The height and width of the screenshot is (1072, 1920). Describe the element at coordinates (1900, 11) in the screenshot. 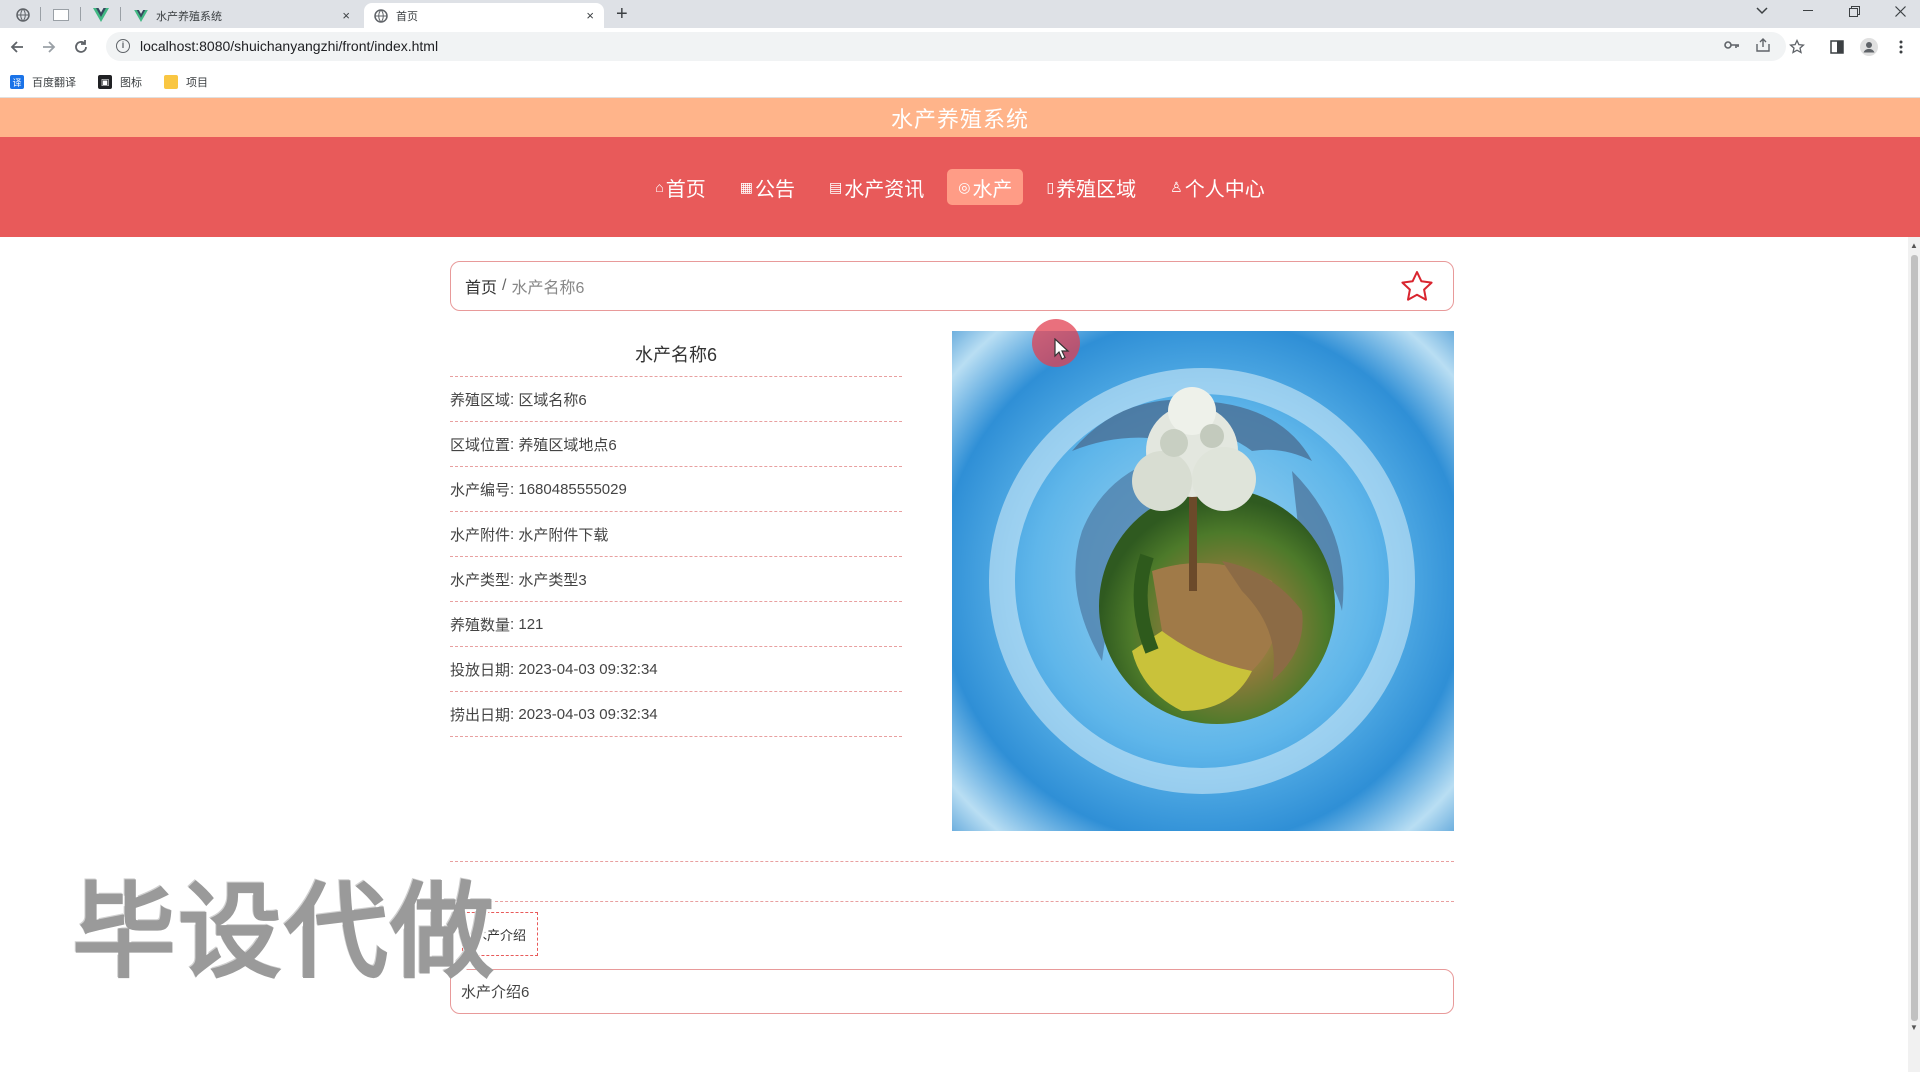

I see `window-close-icon` at that location.